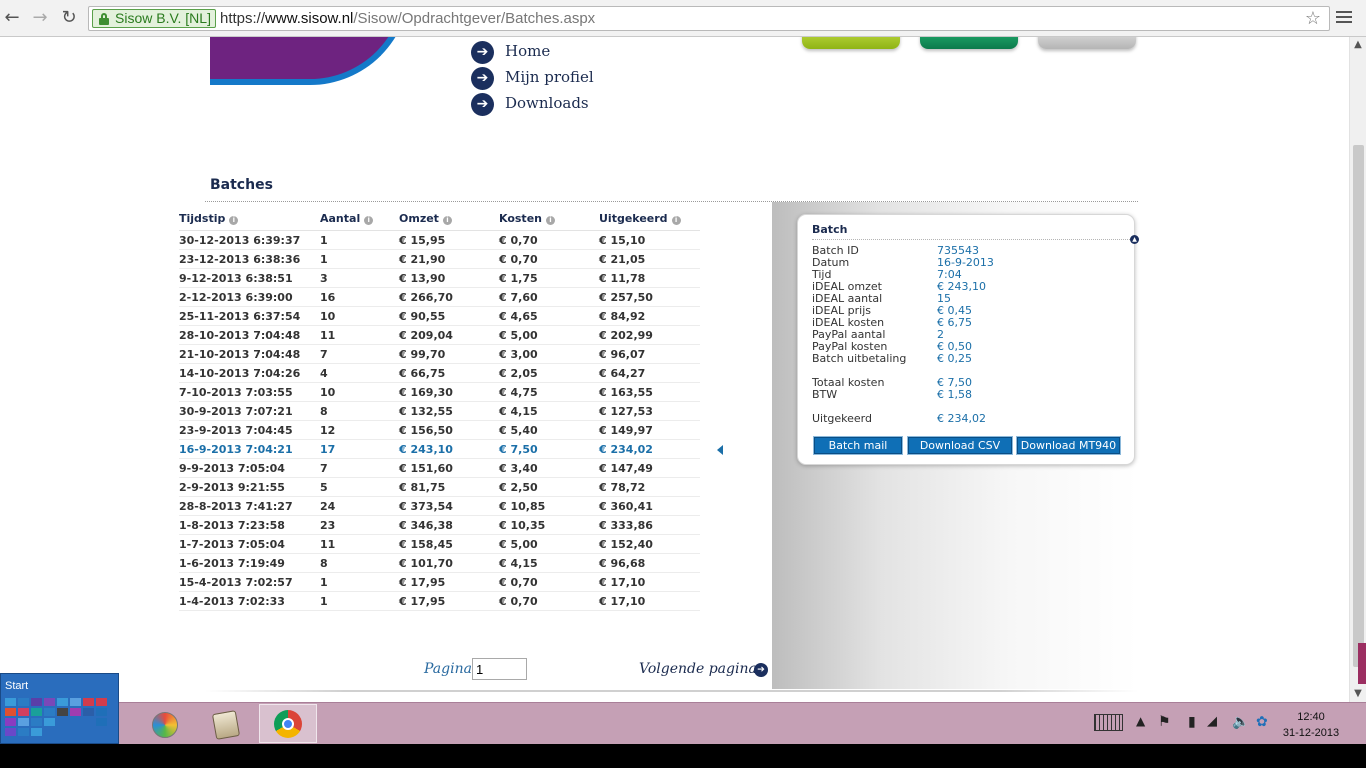 The image size is (1366, 768). What do you see at coordinates (439, 582) in the screenshot?
I see `table-row: 15-4-2013 7:02:57 1 € 17,95 € 0,70 € 17,10` at bounding box center [439, 582].